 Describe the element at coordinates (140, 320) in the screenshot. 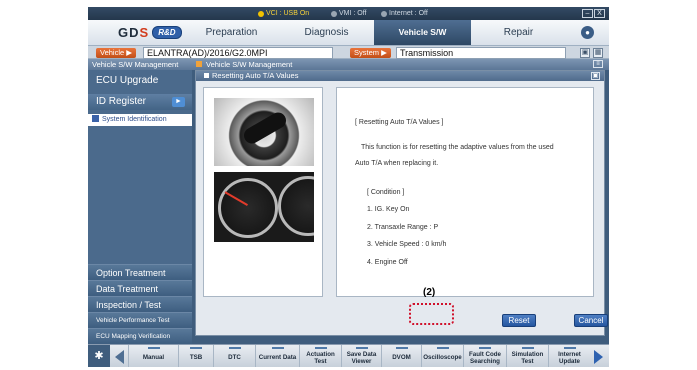

I see `sidebar-item-vehicle-performance-test: Vehicle Performance Test` at that location.